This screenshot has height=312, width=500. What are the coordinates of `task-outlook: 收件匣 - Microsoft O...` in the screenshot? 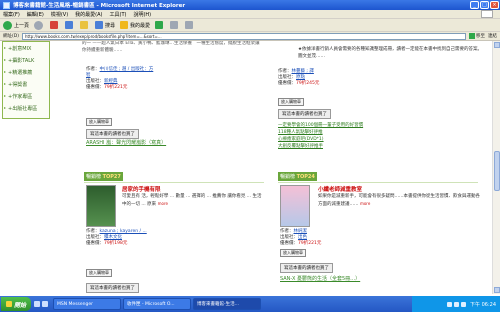 It's located at (157, 304).